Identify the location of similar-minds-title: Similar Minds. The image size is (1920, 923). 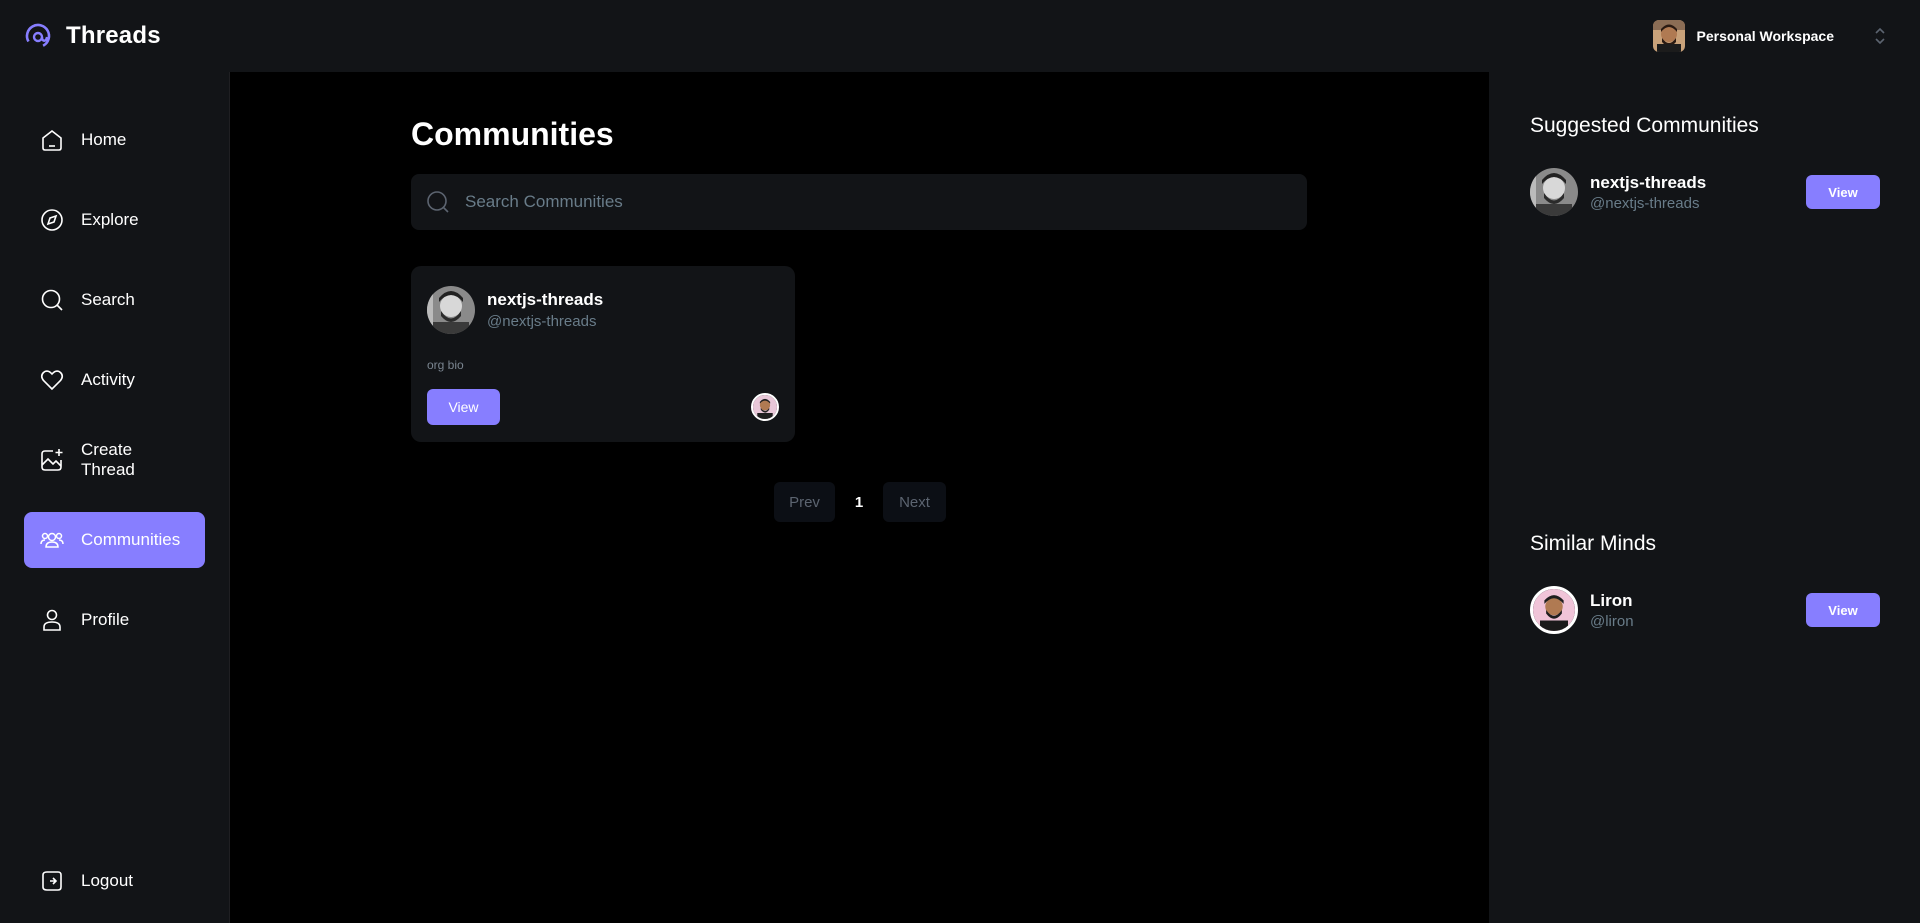
(1593, 543).